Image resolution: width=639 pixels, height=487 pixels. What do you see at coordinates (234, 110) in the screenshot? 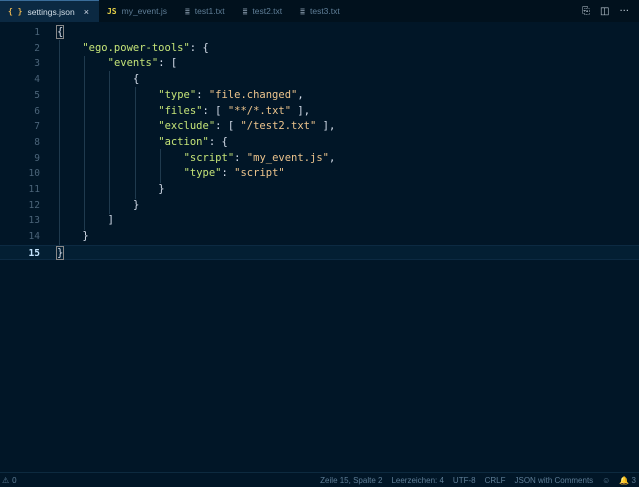
I see `code-text: "files": [ "**/*.txt" ],` at bounding box center [234, 110].